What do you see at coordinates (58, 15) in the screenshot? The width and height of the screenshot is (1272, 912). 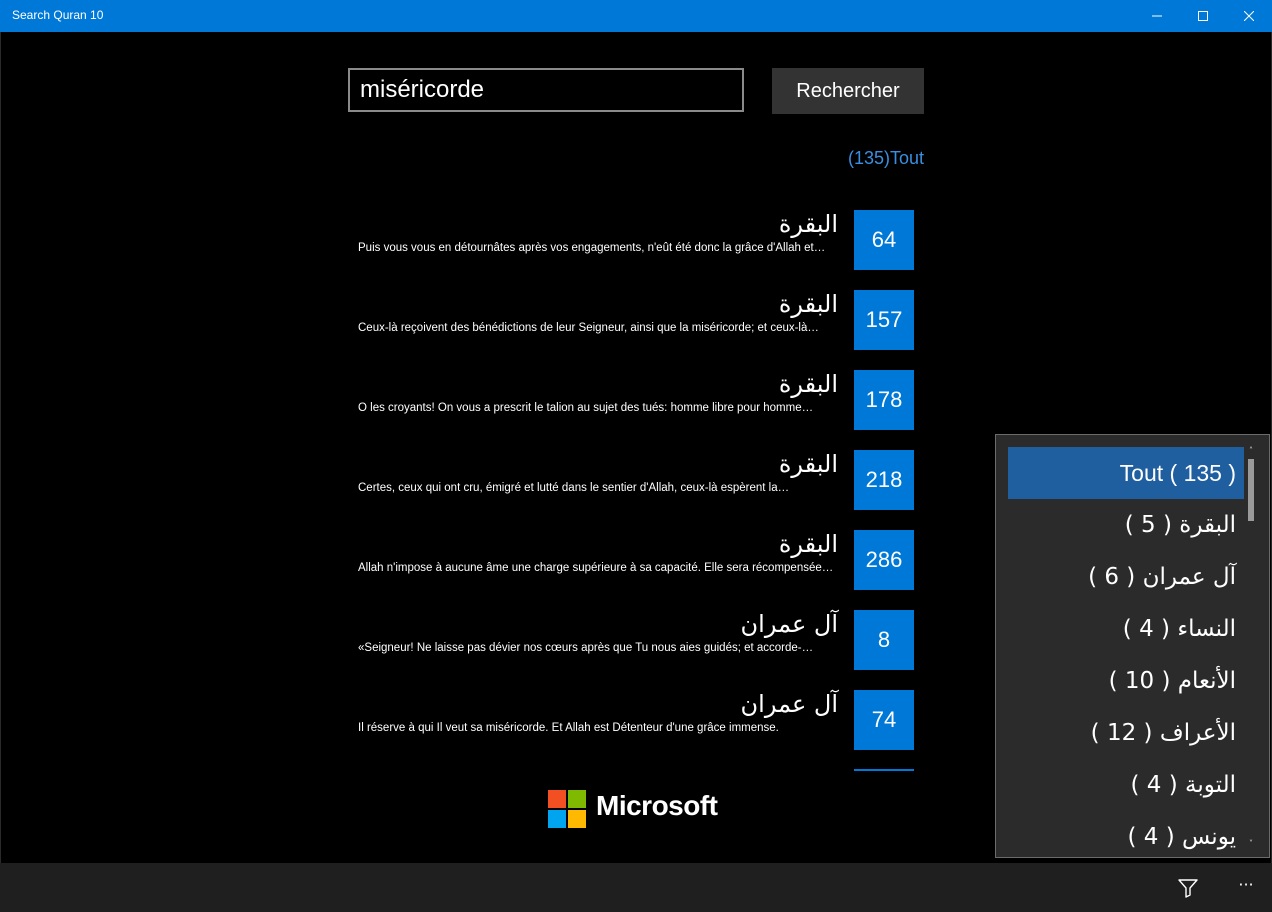 I see `window-title: Search Quran 10` at bounding box center [58, 15].